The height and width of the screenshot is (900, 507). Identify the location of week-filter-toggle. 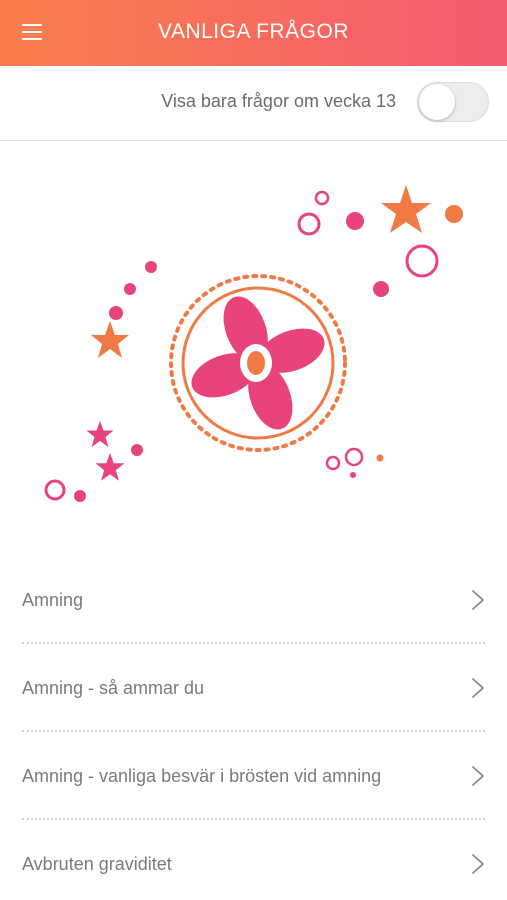
(453, 102).